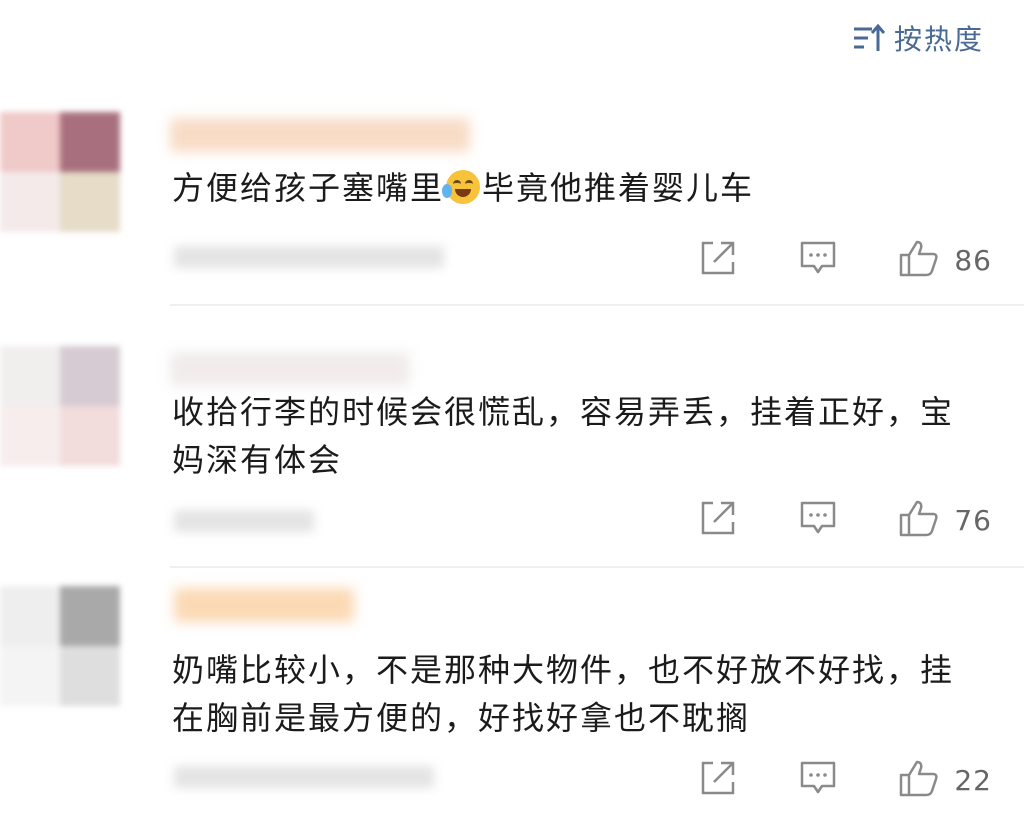 This screenshot has height=822, width=1024. What do you see at coordinates (973, 520) in the screenshot?
I see `like-count: 76` at bounding box center [973, 520].